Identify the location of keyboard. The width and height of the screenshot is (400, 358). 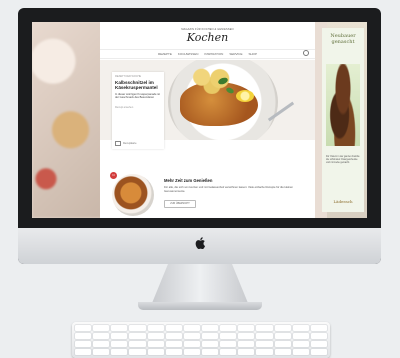
(201, 340).